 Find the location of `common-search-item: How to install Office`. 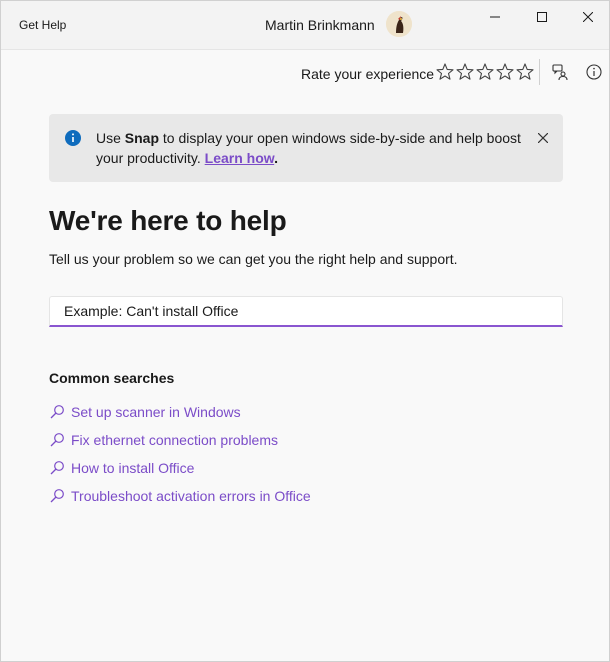

common-search-item: How to install Office is located at coordinates (180, 468).